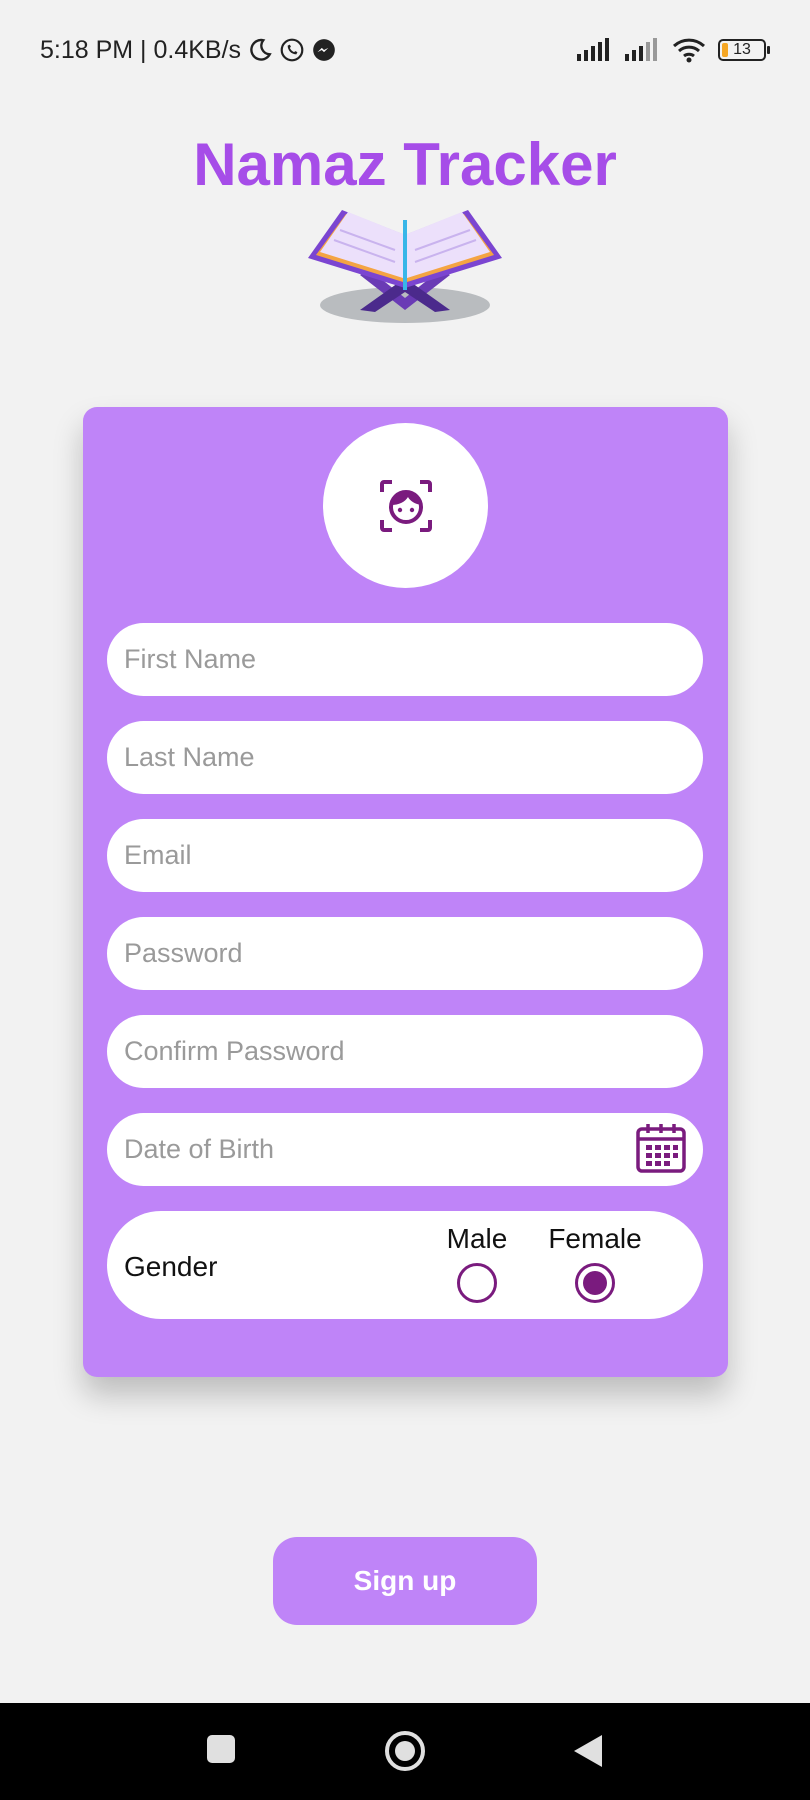 This screenshot has width=810, height=1800. I want to click on calendar-icon, so click(661, 1148).